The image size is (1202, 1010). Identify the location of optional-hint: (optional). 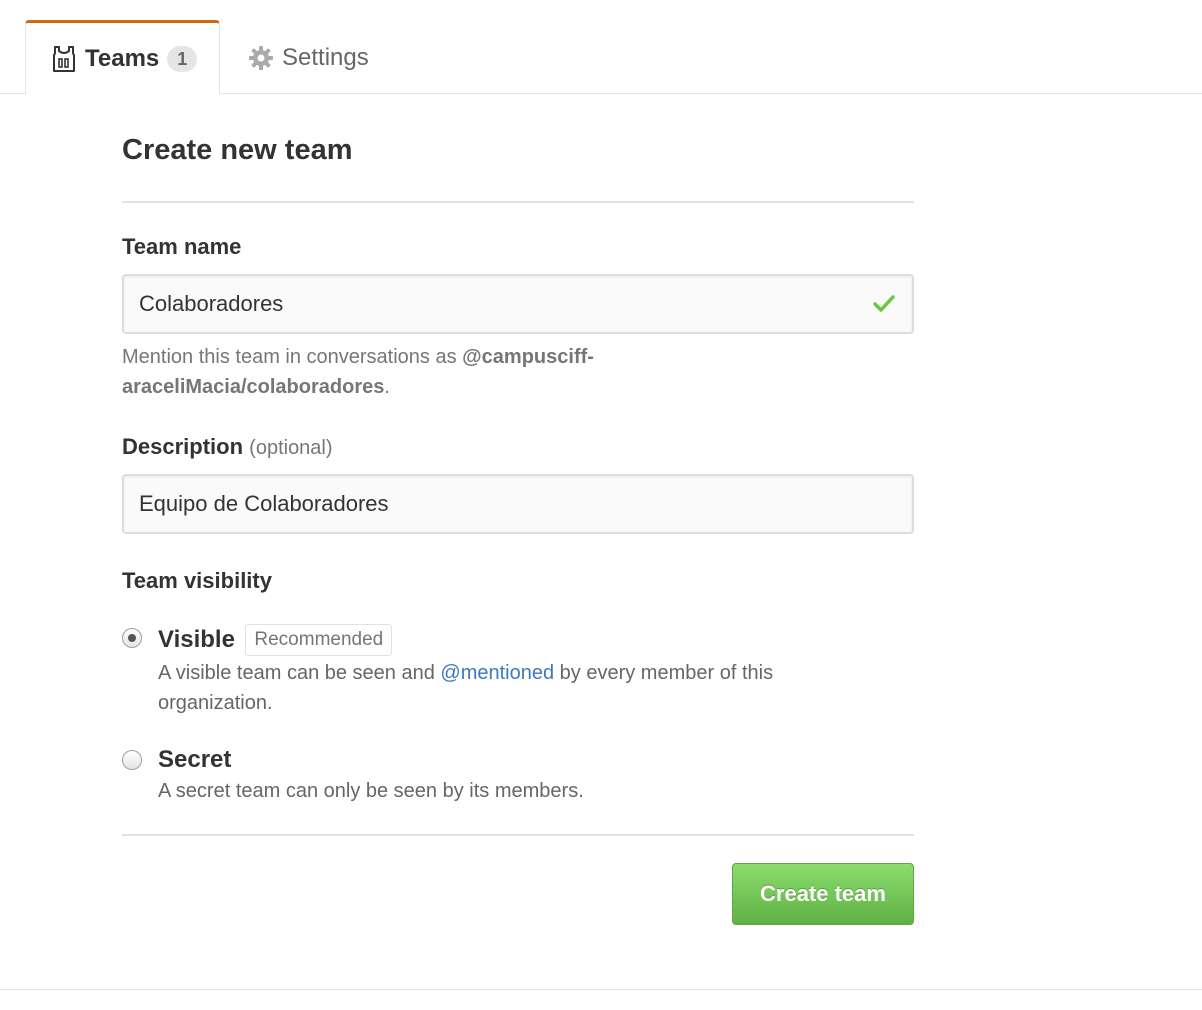
(291, 448).